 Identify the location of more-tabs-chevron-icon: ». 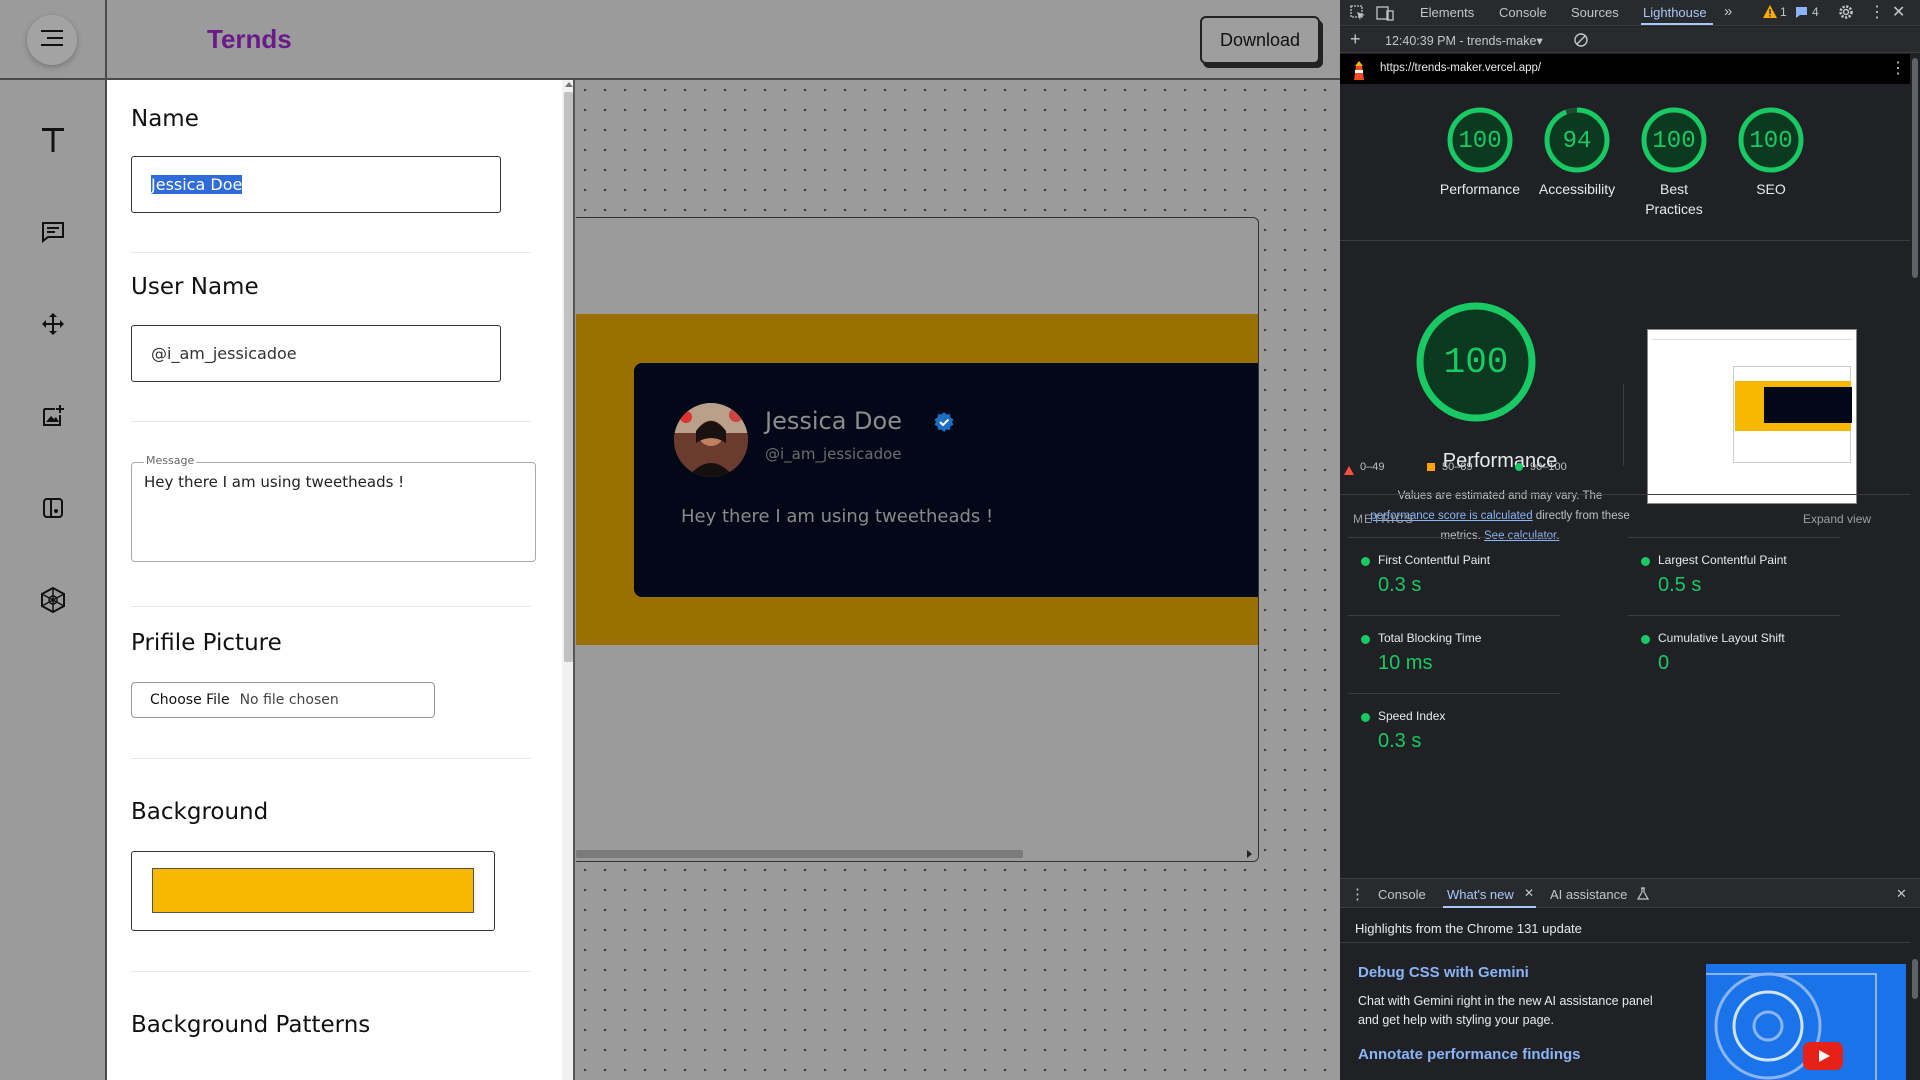
(1728, 11).